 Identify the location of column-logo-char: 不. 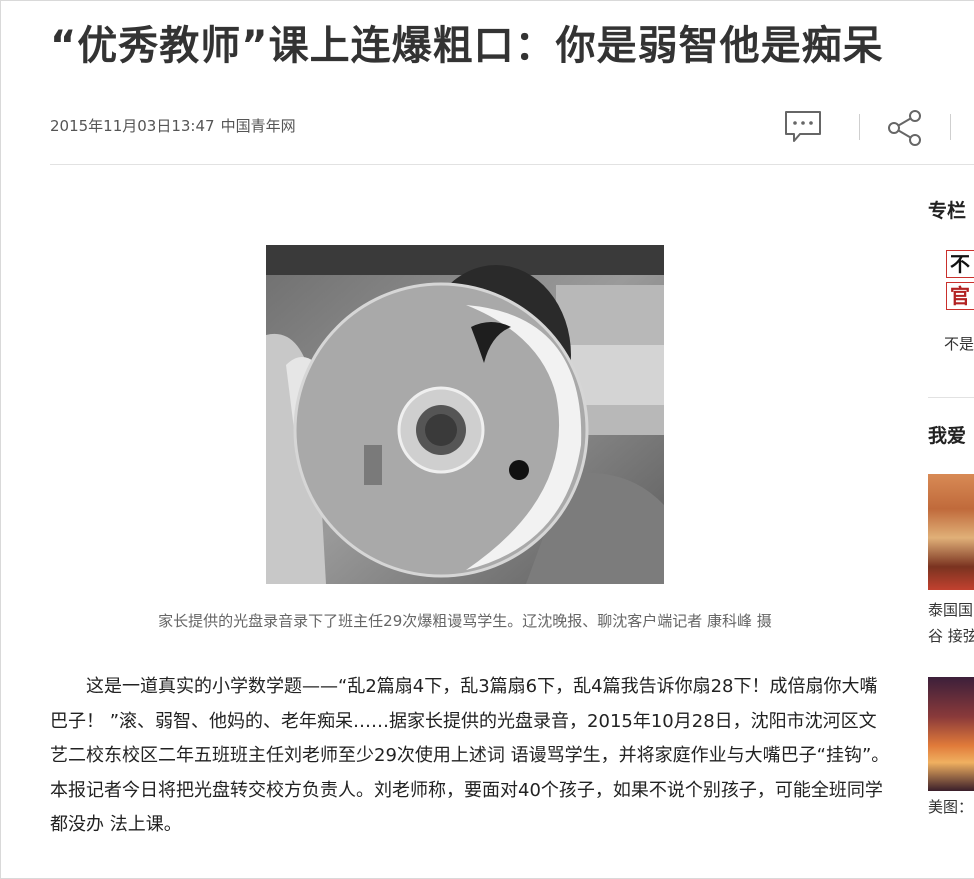
(960, 264).